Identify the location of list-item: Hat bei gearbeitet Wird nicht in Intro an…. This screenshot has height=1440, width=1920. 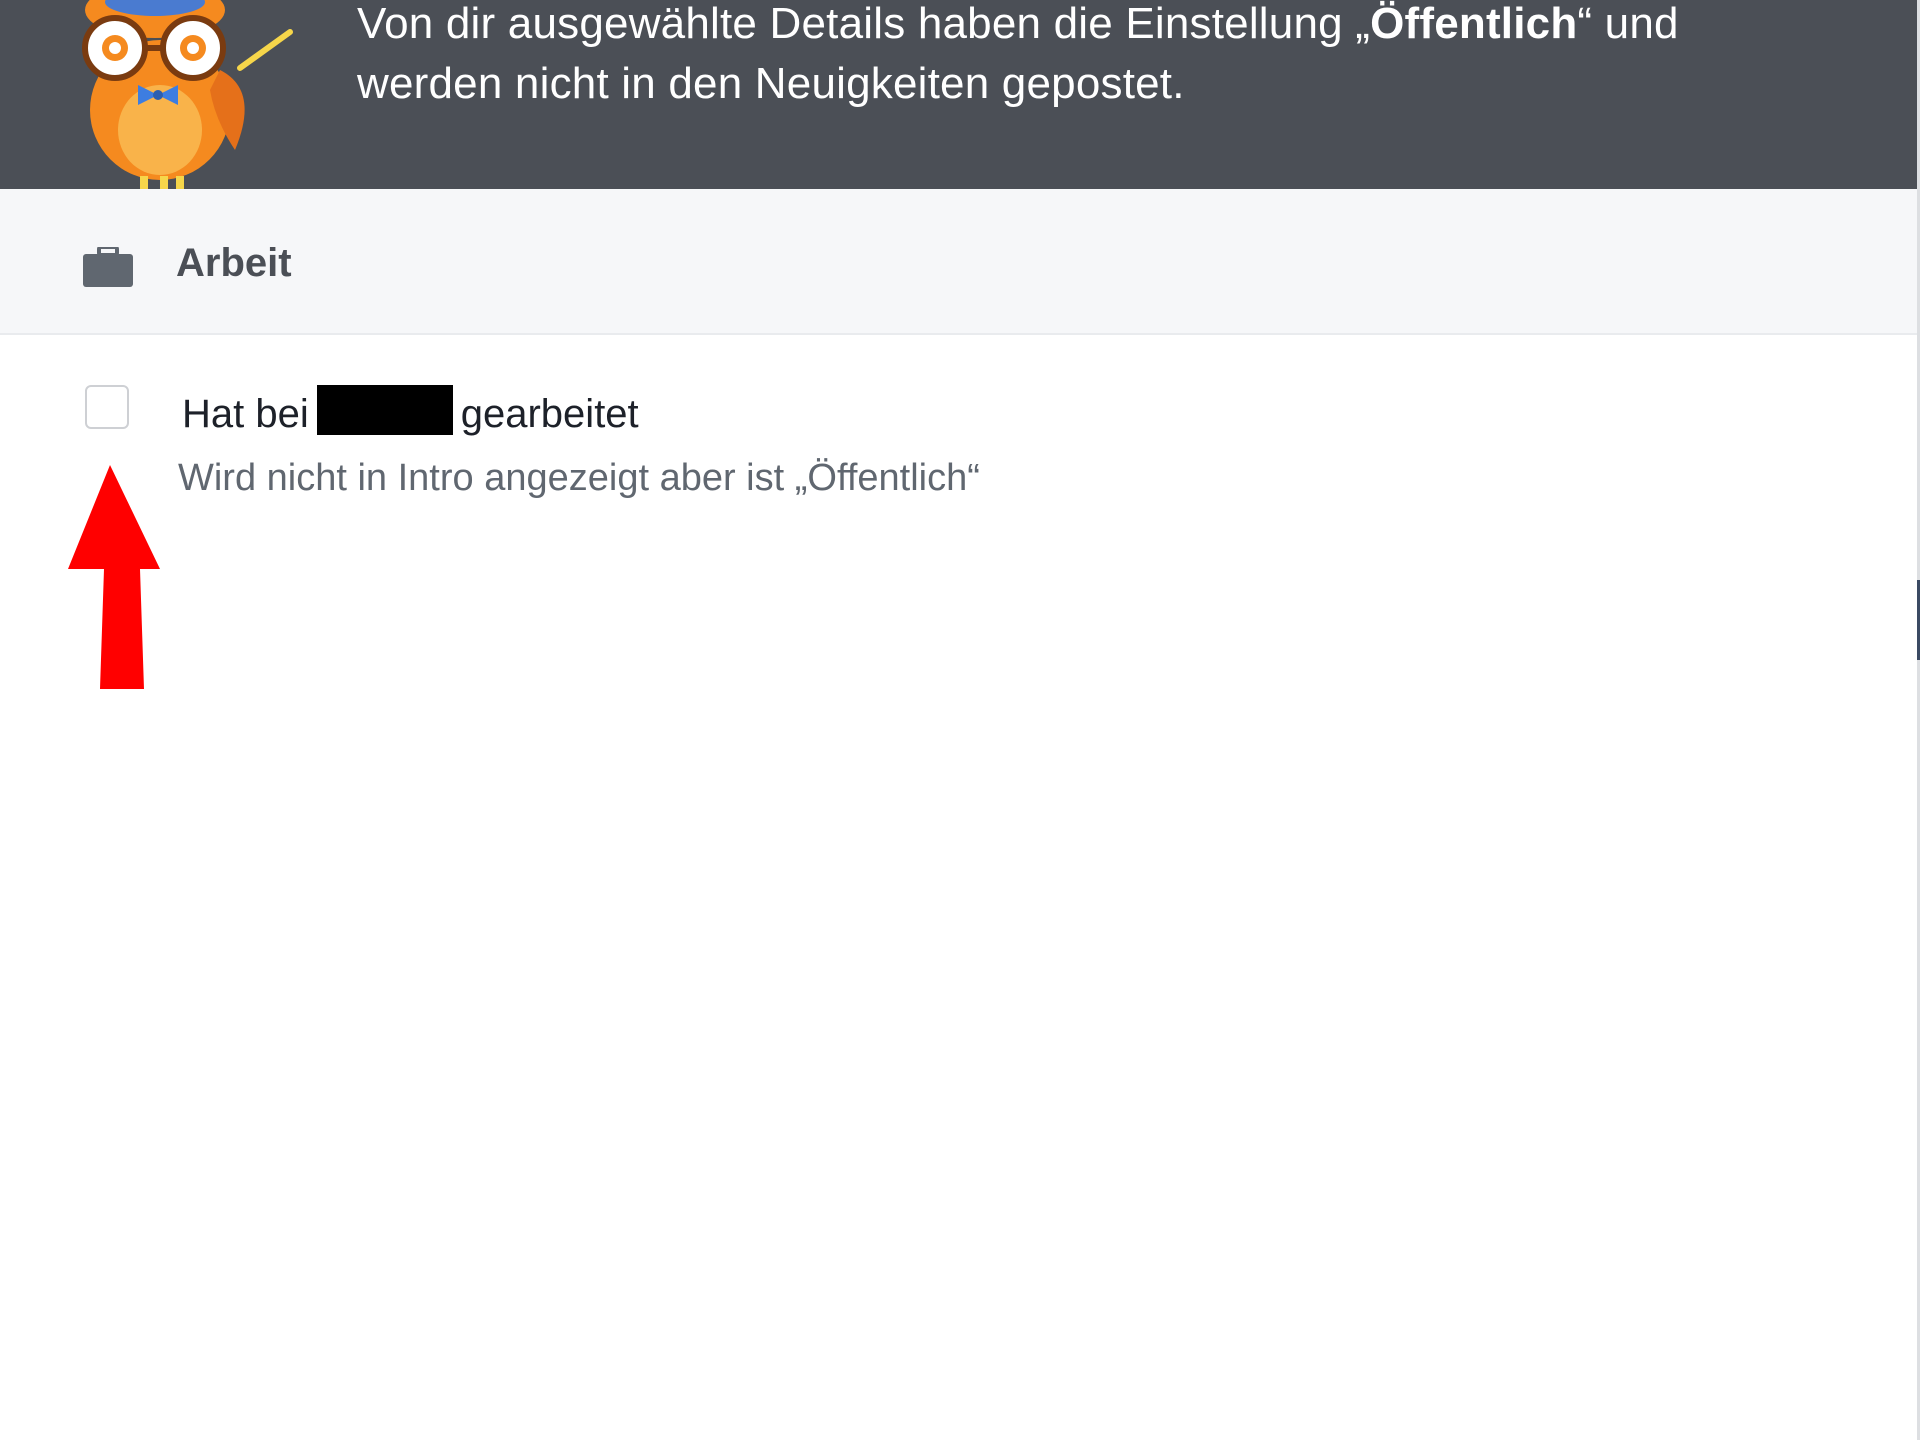
(958, 435).